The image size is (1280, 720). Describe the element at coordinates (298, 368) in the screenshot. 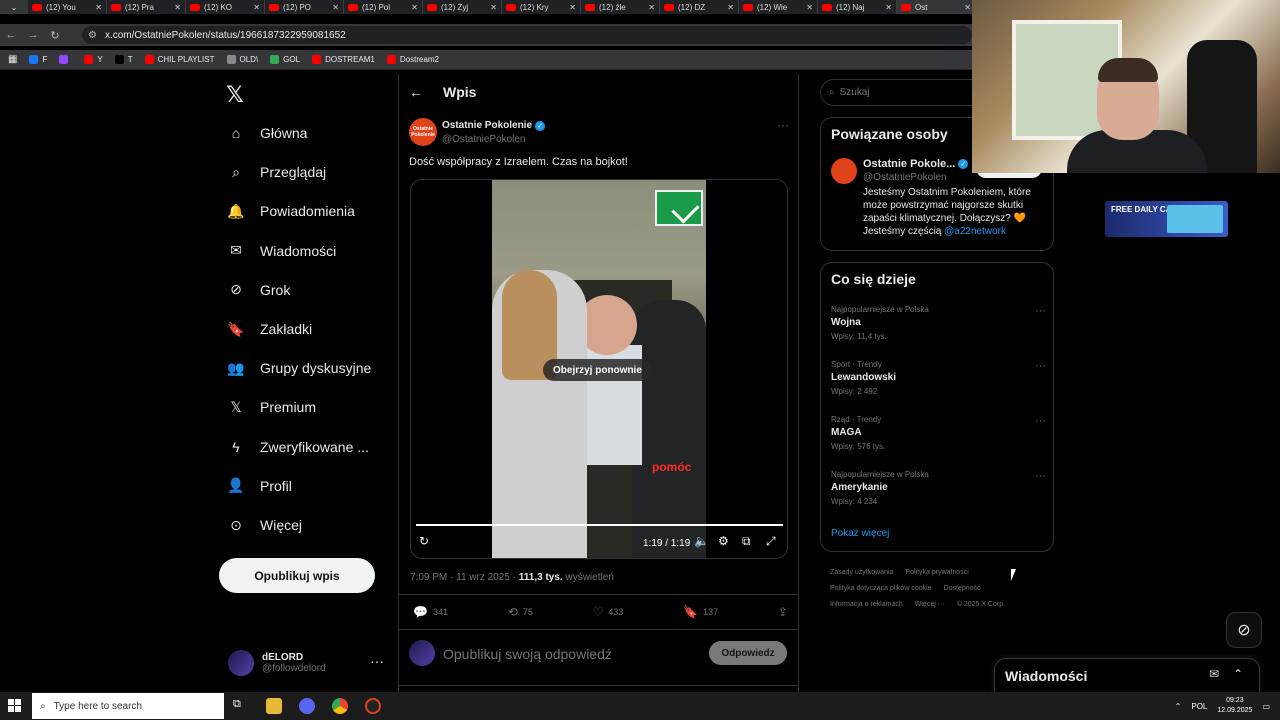

I see `sidebar-item: 👥 Grupy dyskusyjne` at that location.